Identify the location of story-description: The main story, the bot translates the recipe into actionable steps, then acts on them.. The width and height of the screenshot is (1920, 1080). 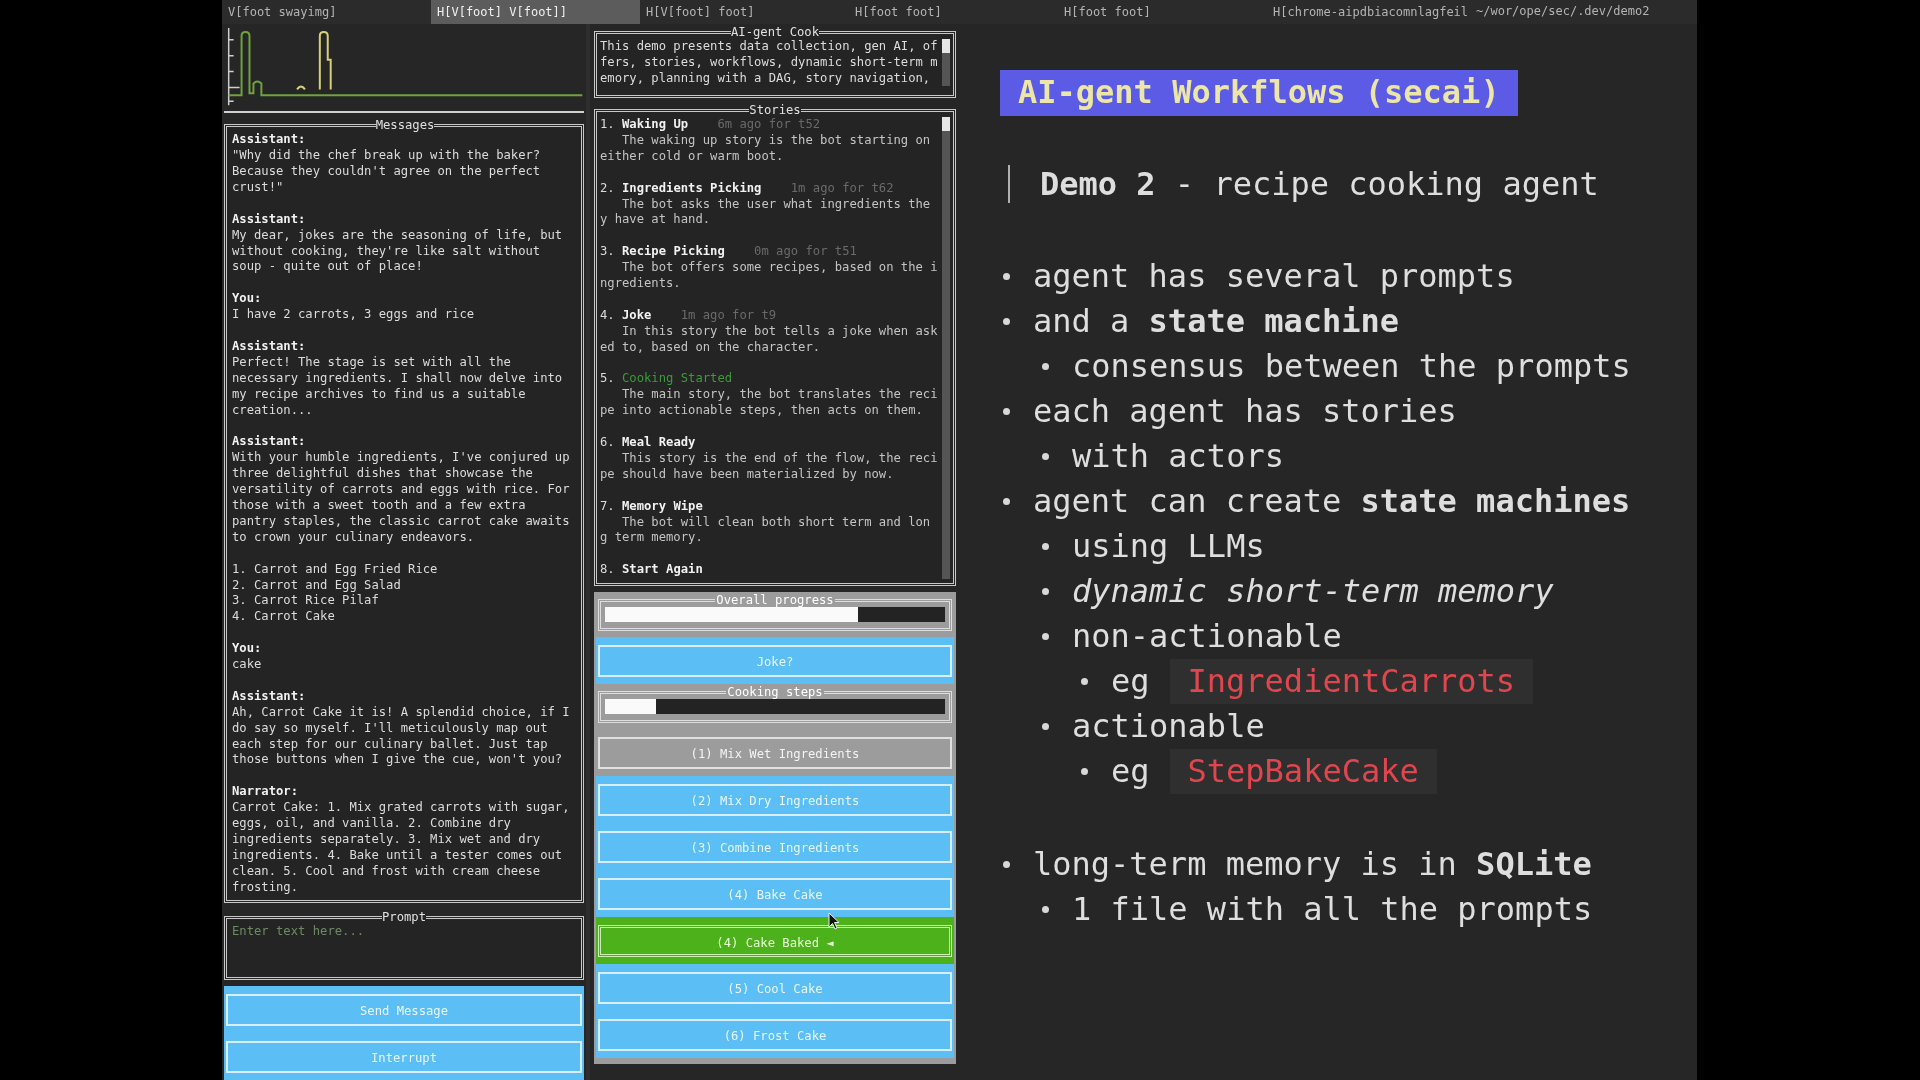
(769, 403).